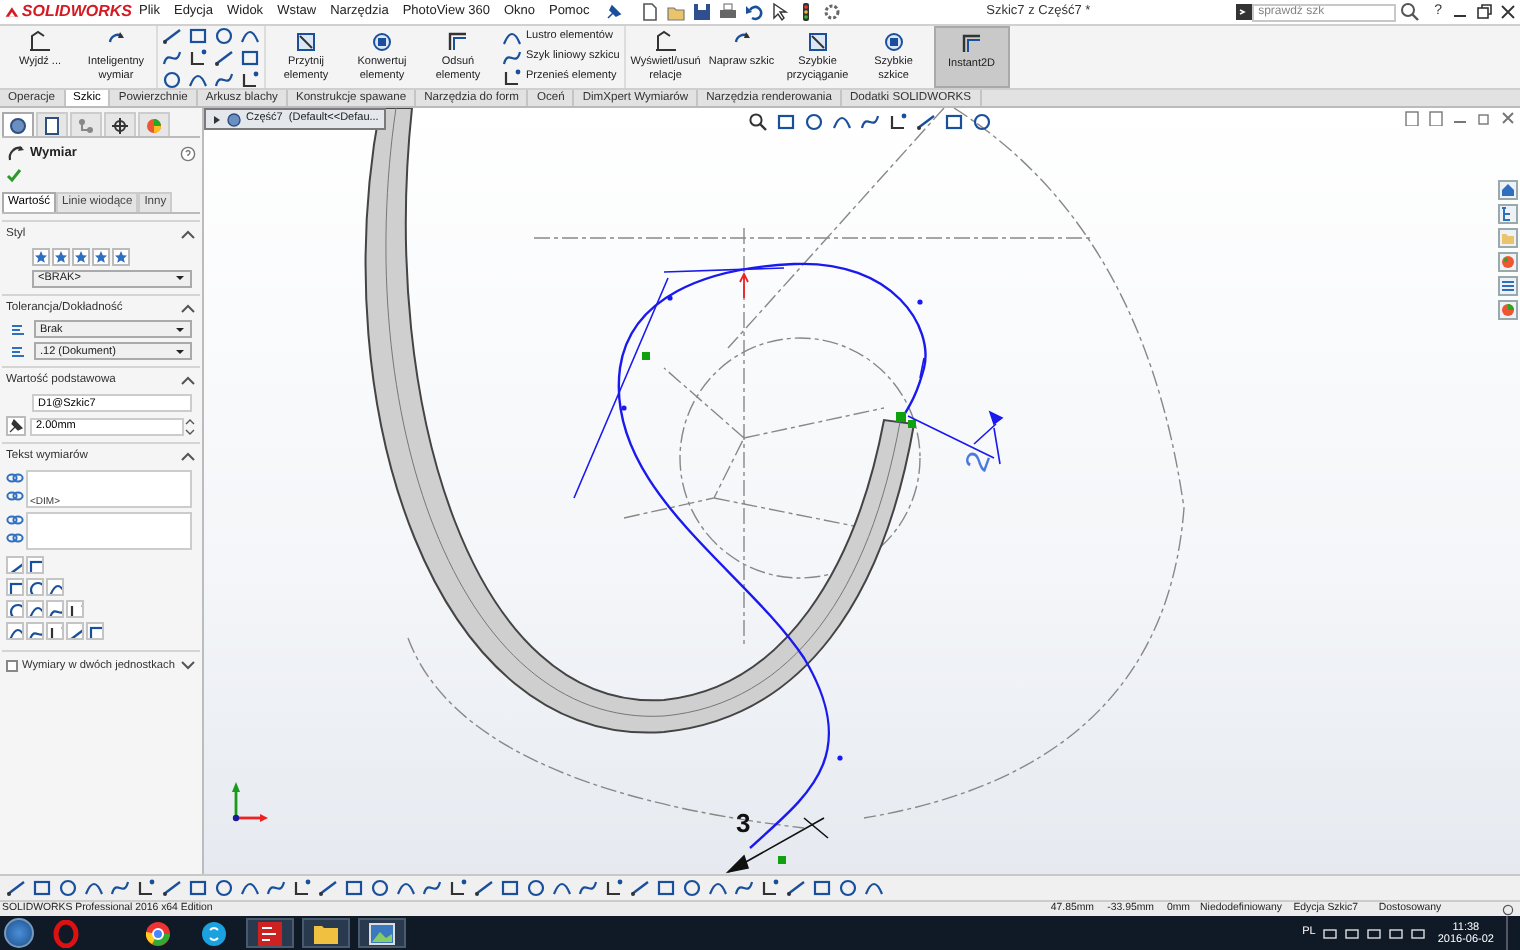 This screenshot has height=950, width=1520. What do you see at coordinates (650, 12) in the screenshot?
I see `new-document-icon` at bounding box center [650, 12].